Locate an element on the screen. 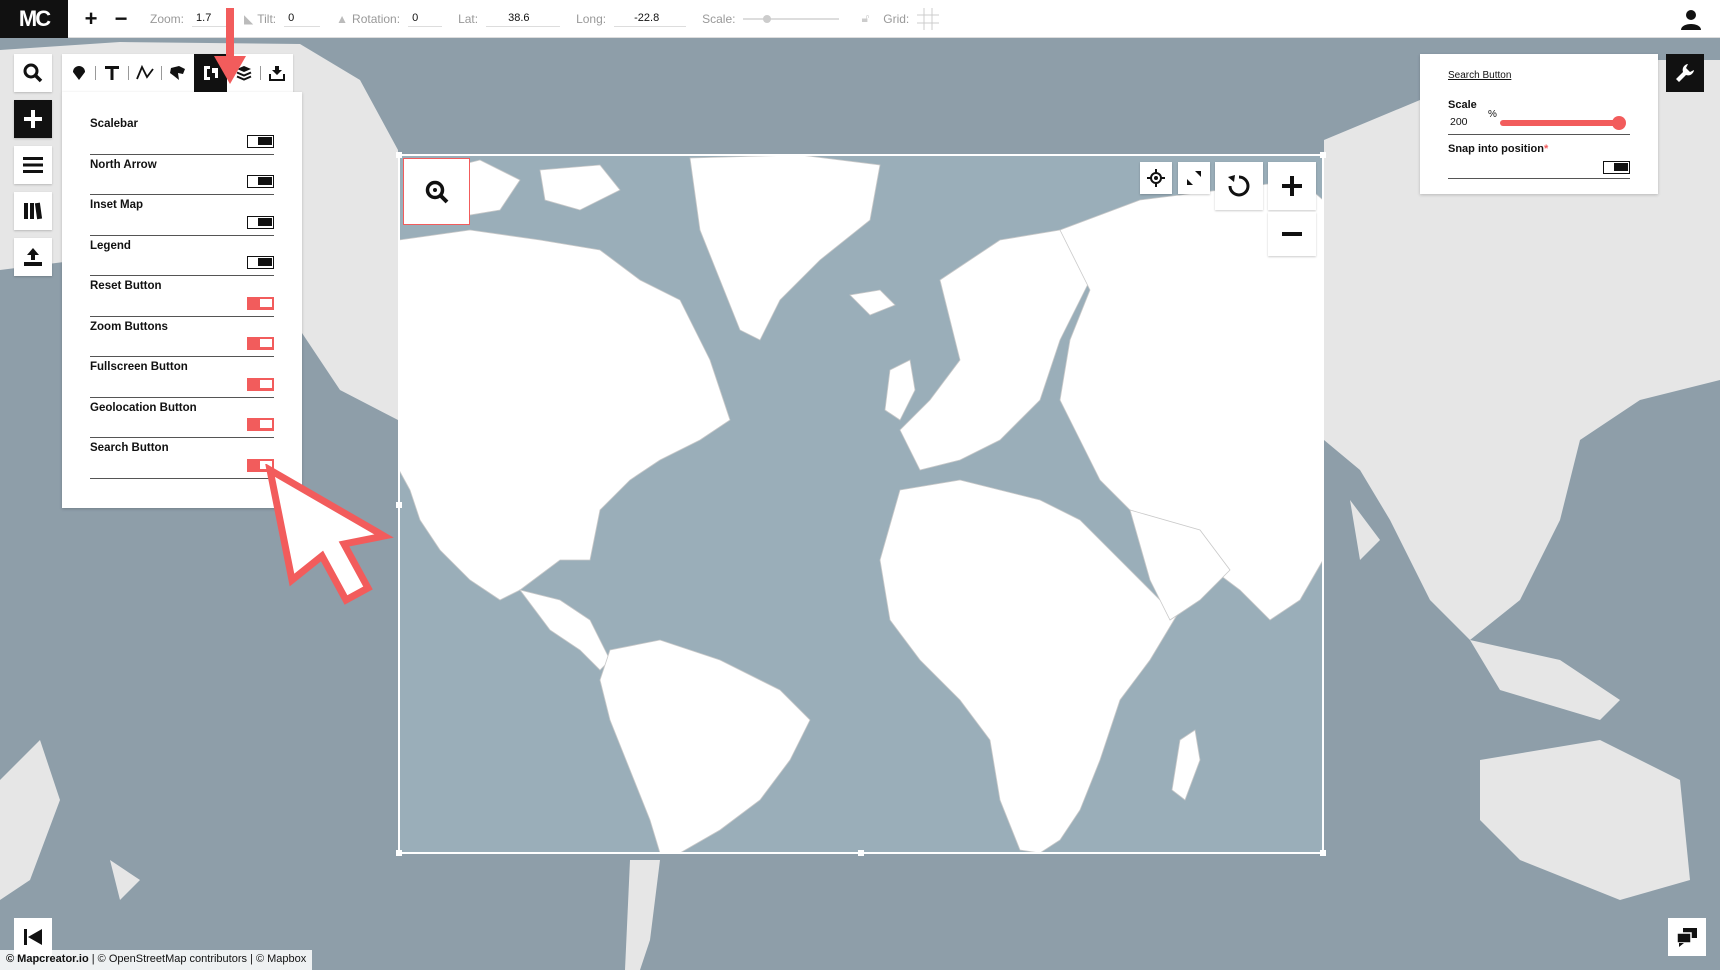 The width and height of the screenshot is (1720, 970). text-icon is located at coordinates (111, 73).